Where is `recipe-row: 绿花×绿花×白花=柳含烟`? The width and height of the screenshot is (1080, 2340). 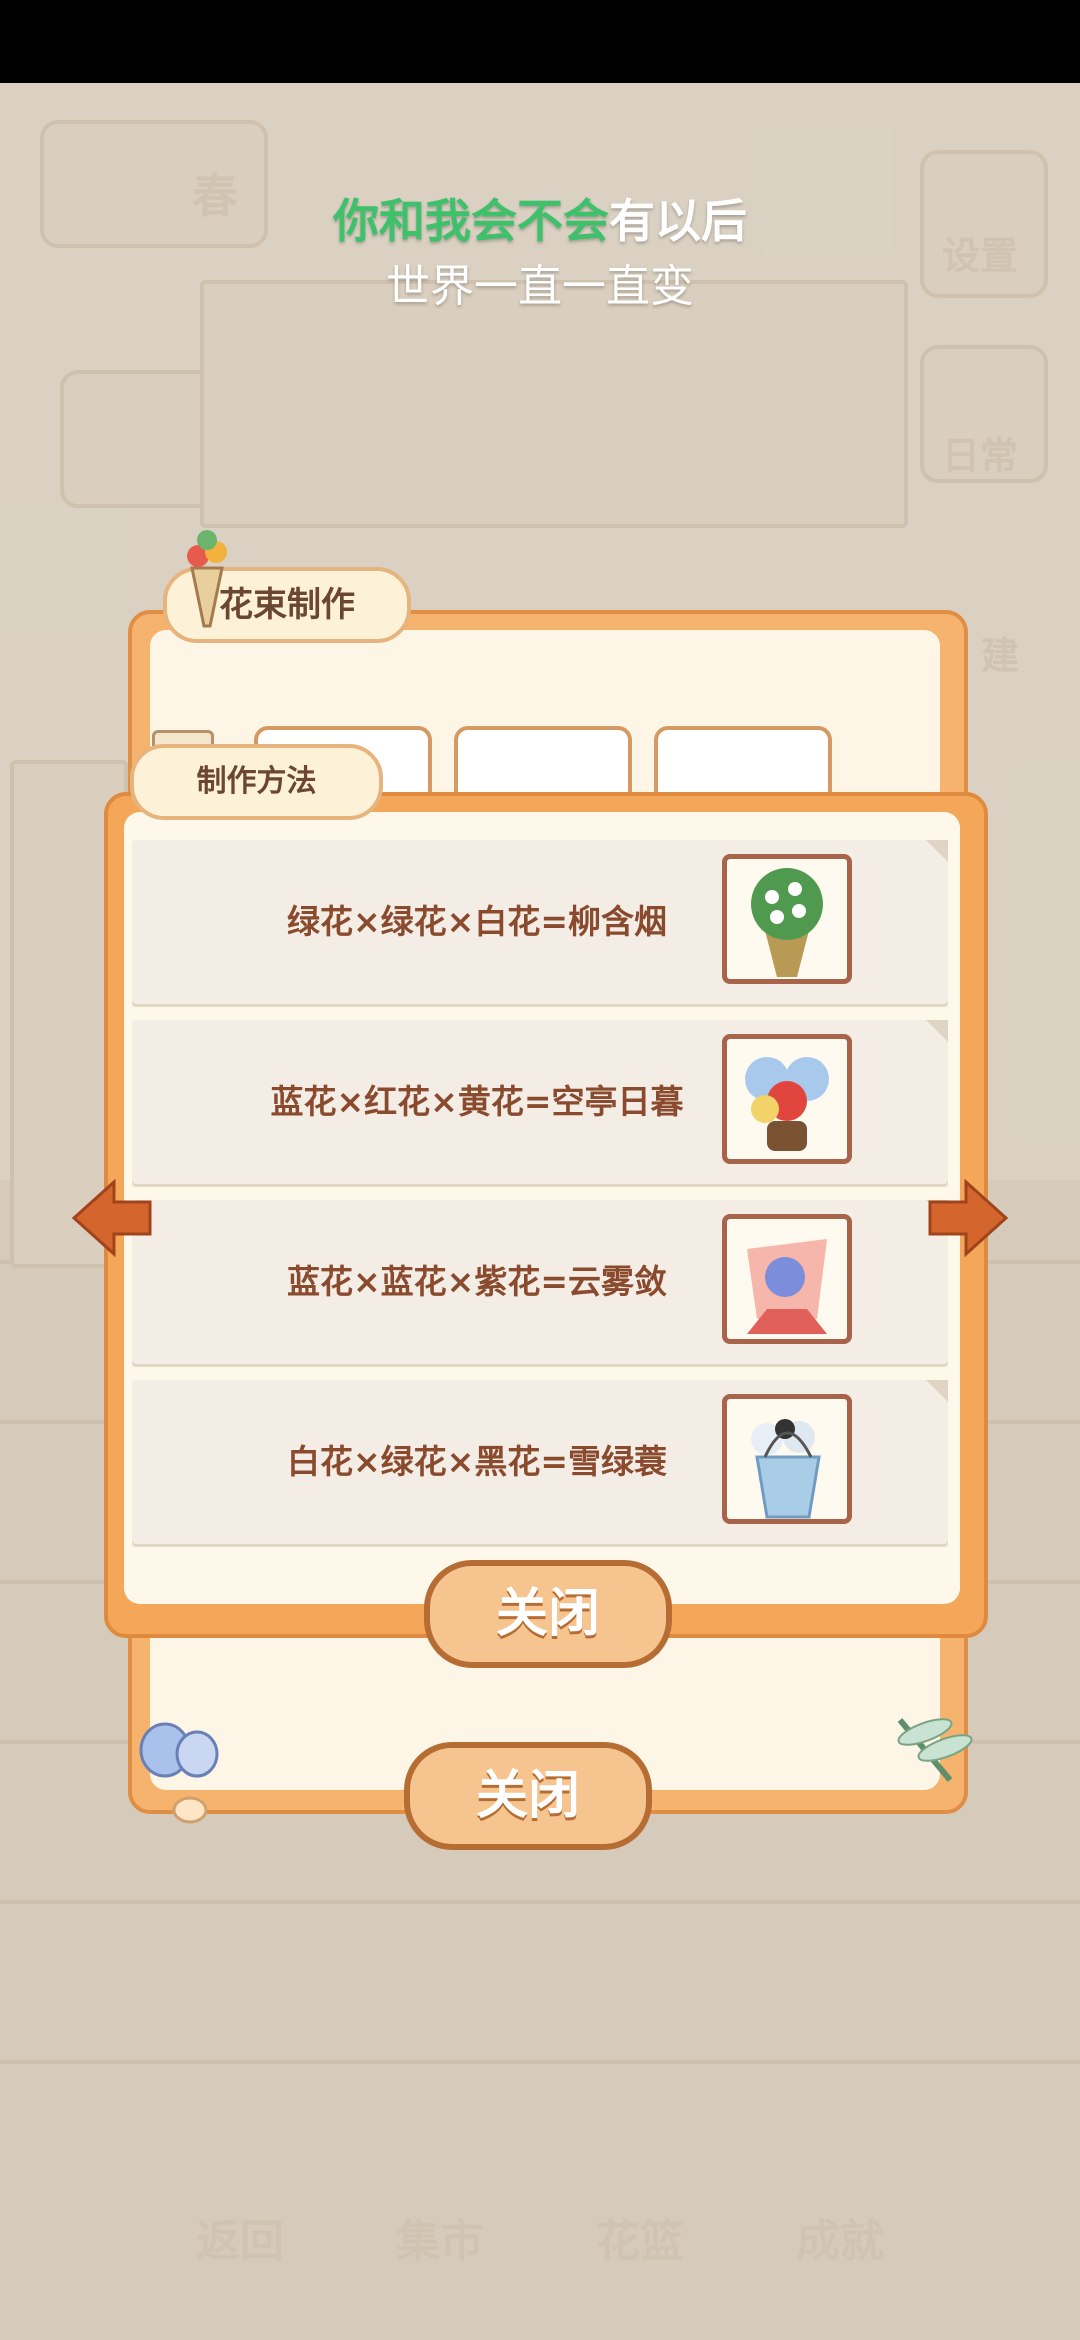 recipe-row: 绿花×绿花×白花=柳含烟 is located at coordinates (540, 922).